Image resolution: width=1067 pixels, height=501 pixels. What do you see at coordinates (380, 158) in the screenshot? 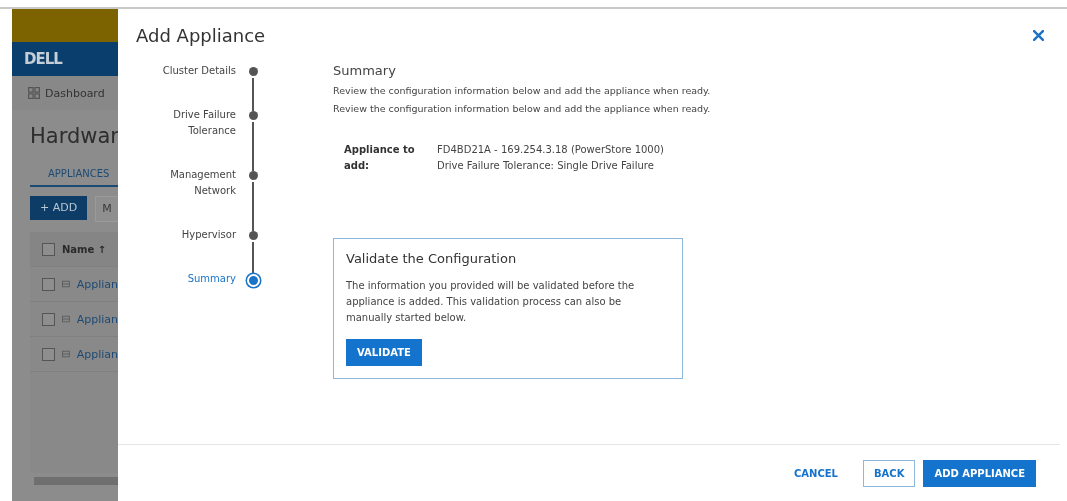
I see `detail-label: Appliance to add:` at bounding box center [380, 158].